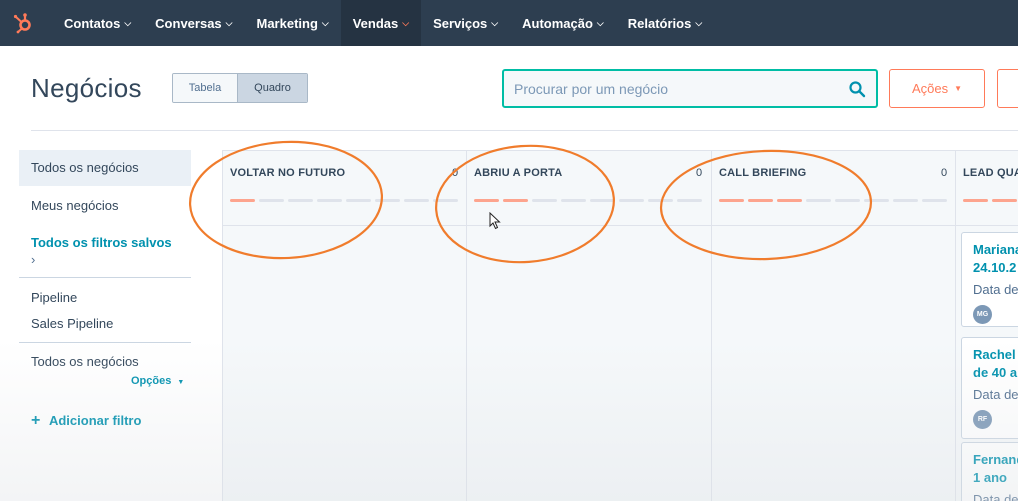 Image resolution: width=1018 pixels, height=501 pixels. What do you see at coordinates (105, 251) in the screenshot?
I see `sidebar-item-saved-filters: Todos os filtros salvos ›` at bounding box center [105, 251].